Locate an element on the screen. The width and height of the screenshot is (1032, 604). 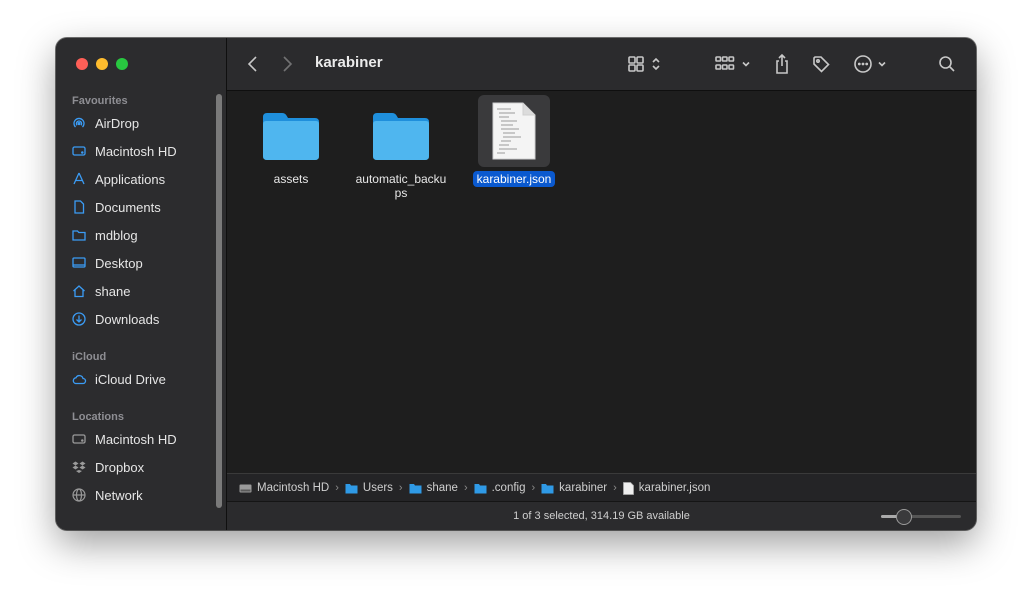
document-icon is located at coordinates (79, 207).